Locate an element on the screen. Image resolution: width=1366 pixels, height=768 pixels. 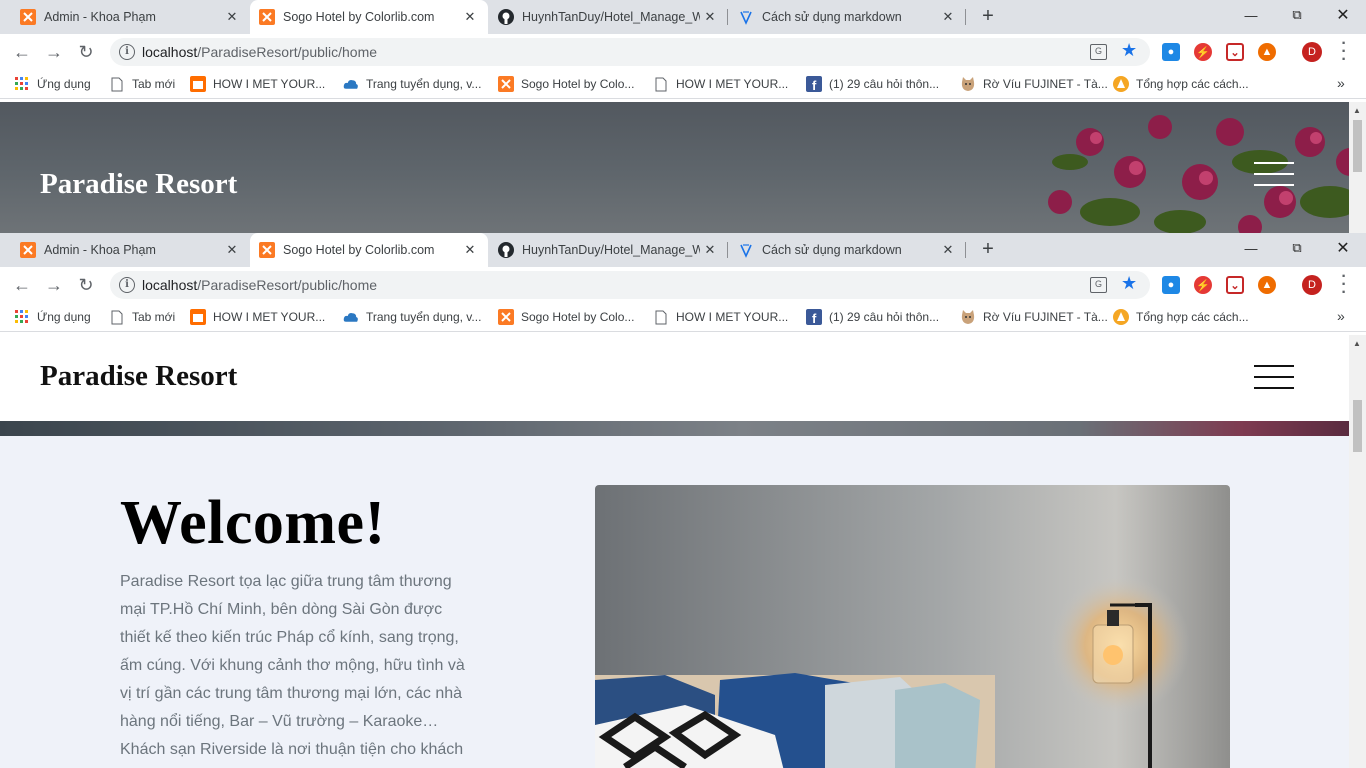
apps-grid-icon is located at coordinates (22, 84).